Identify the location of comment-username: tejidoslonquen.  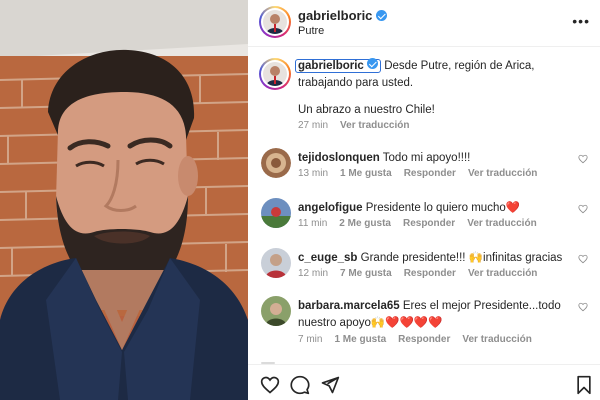
(339, 158).